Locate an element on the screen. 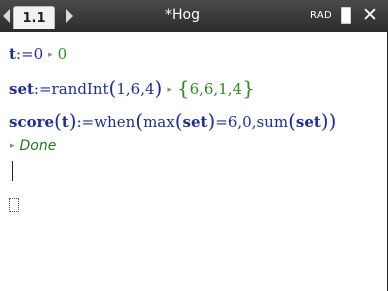 The height and width of the screenshot is (291, 388). battery-icon is located at coordinates (346, 15).